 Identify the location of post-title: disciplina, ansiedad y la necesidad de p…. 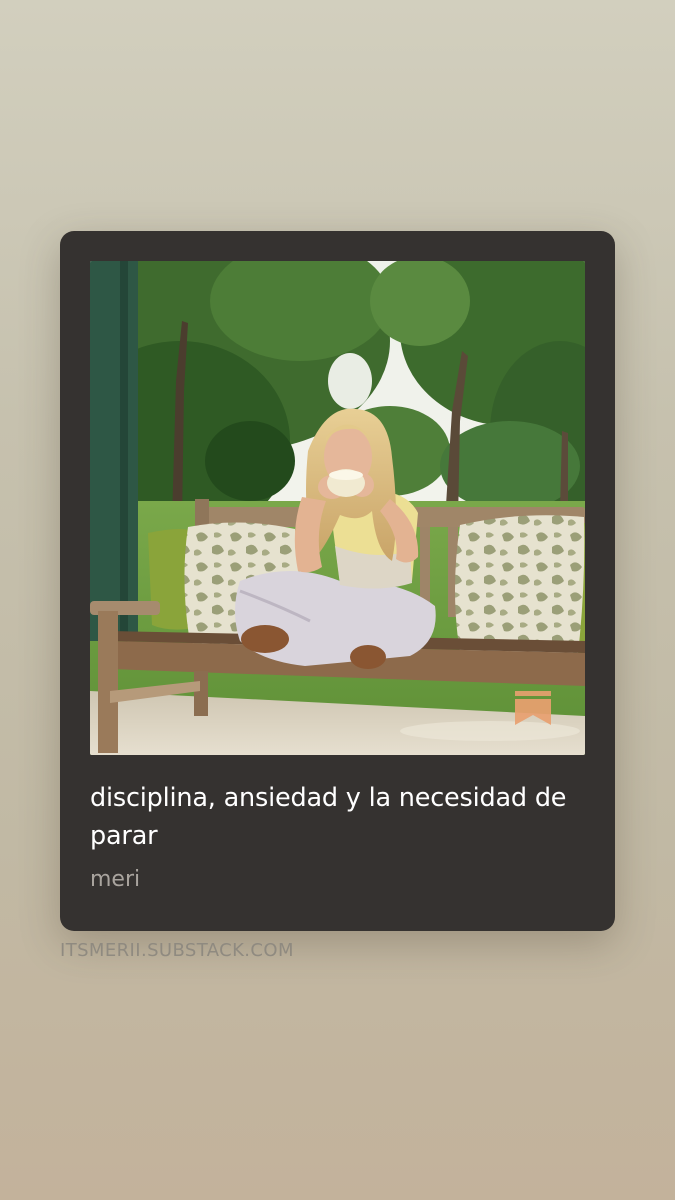
(340, 817).